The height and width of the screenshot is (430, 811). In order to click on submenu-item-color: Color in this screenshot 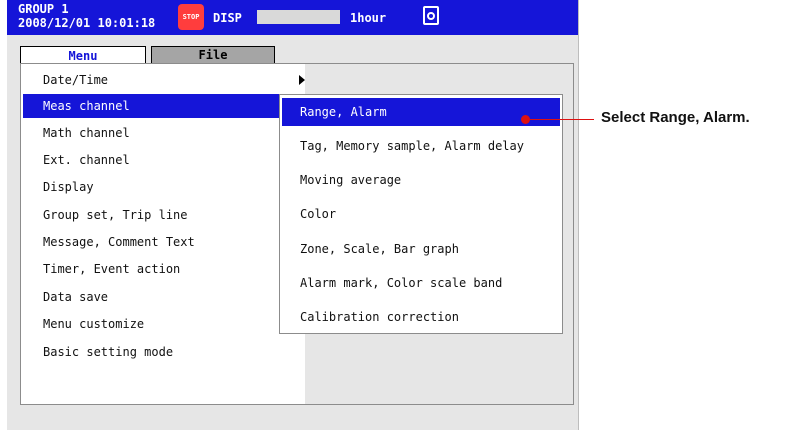, I will do `click(421, 214)`.